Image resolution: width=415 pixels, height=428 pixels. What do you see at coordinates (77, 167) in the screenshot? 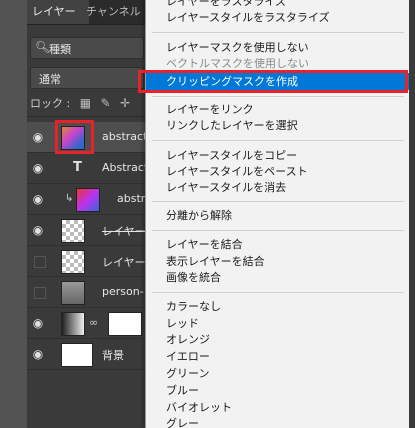
I see `text-layer-icon: T` at bounding box center [77, 167].